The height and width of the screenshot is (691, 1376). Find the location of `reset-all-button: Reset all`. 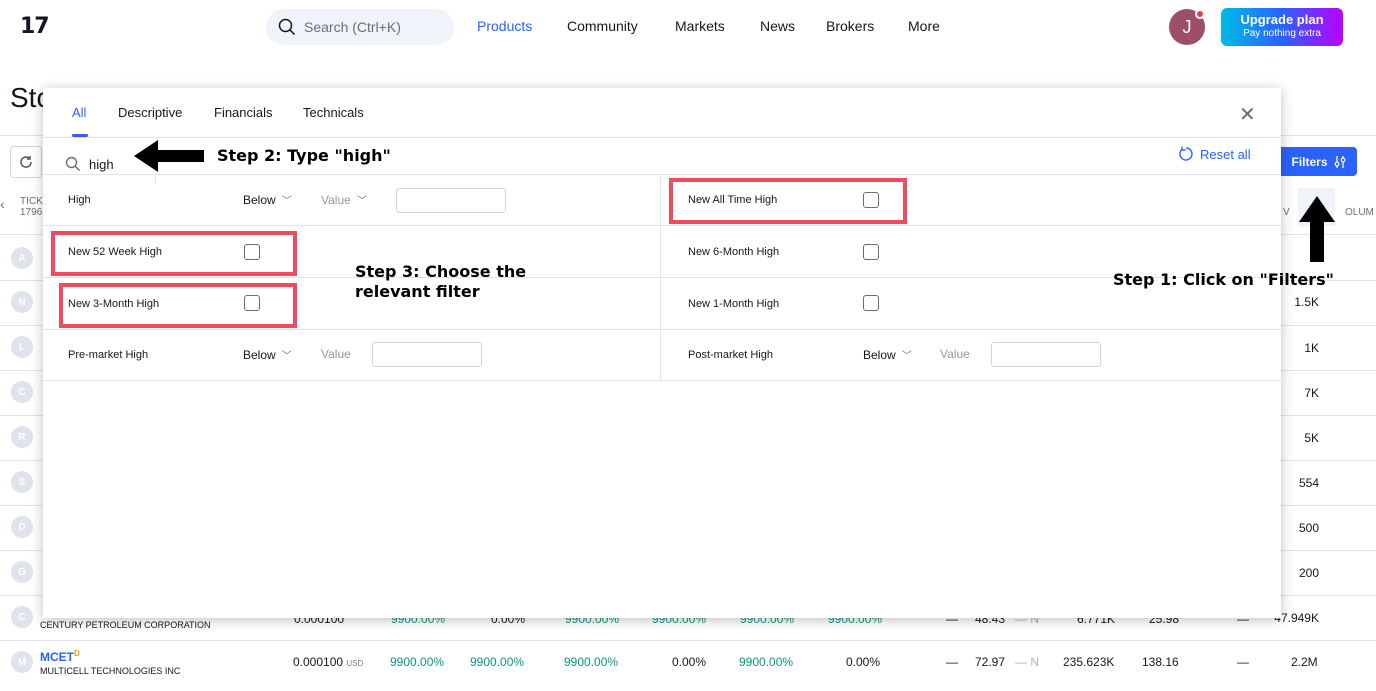

reset-all-button: Reset all is located at coordinates (1214, 154).